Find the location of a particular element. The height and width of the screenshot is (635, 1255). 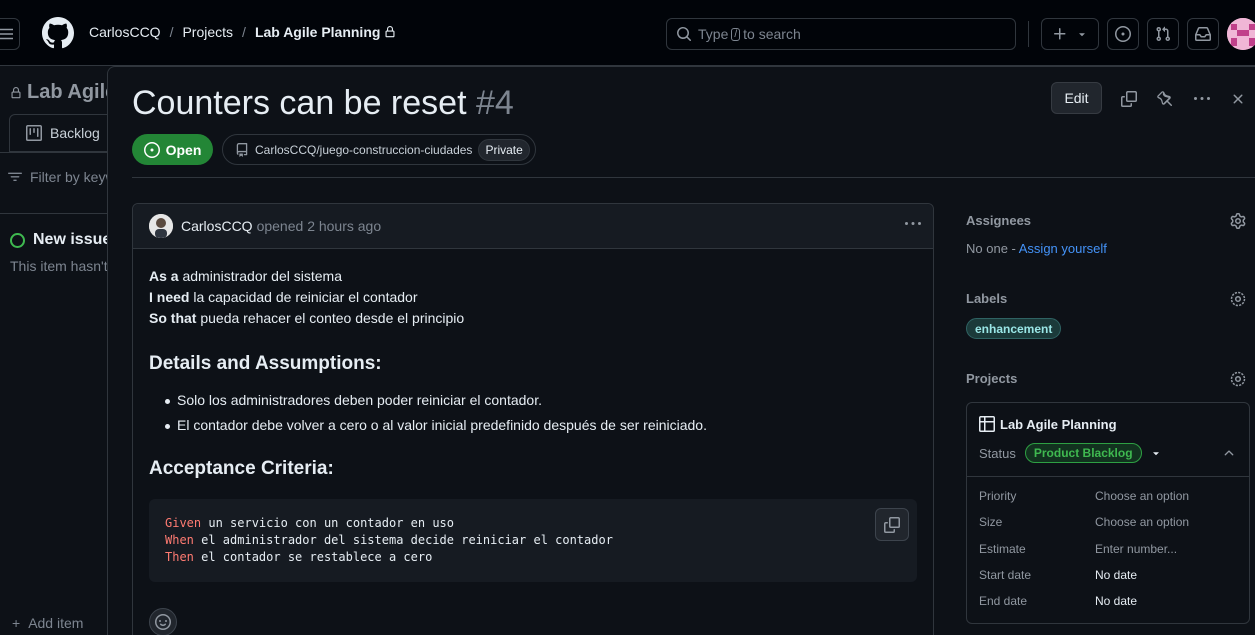

breadcrumb-project: Lab Agile Planning is located at coordinates (318, 32).